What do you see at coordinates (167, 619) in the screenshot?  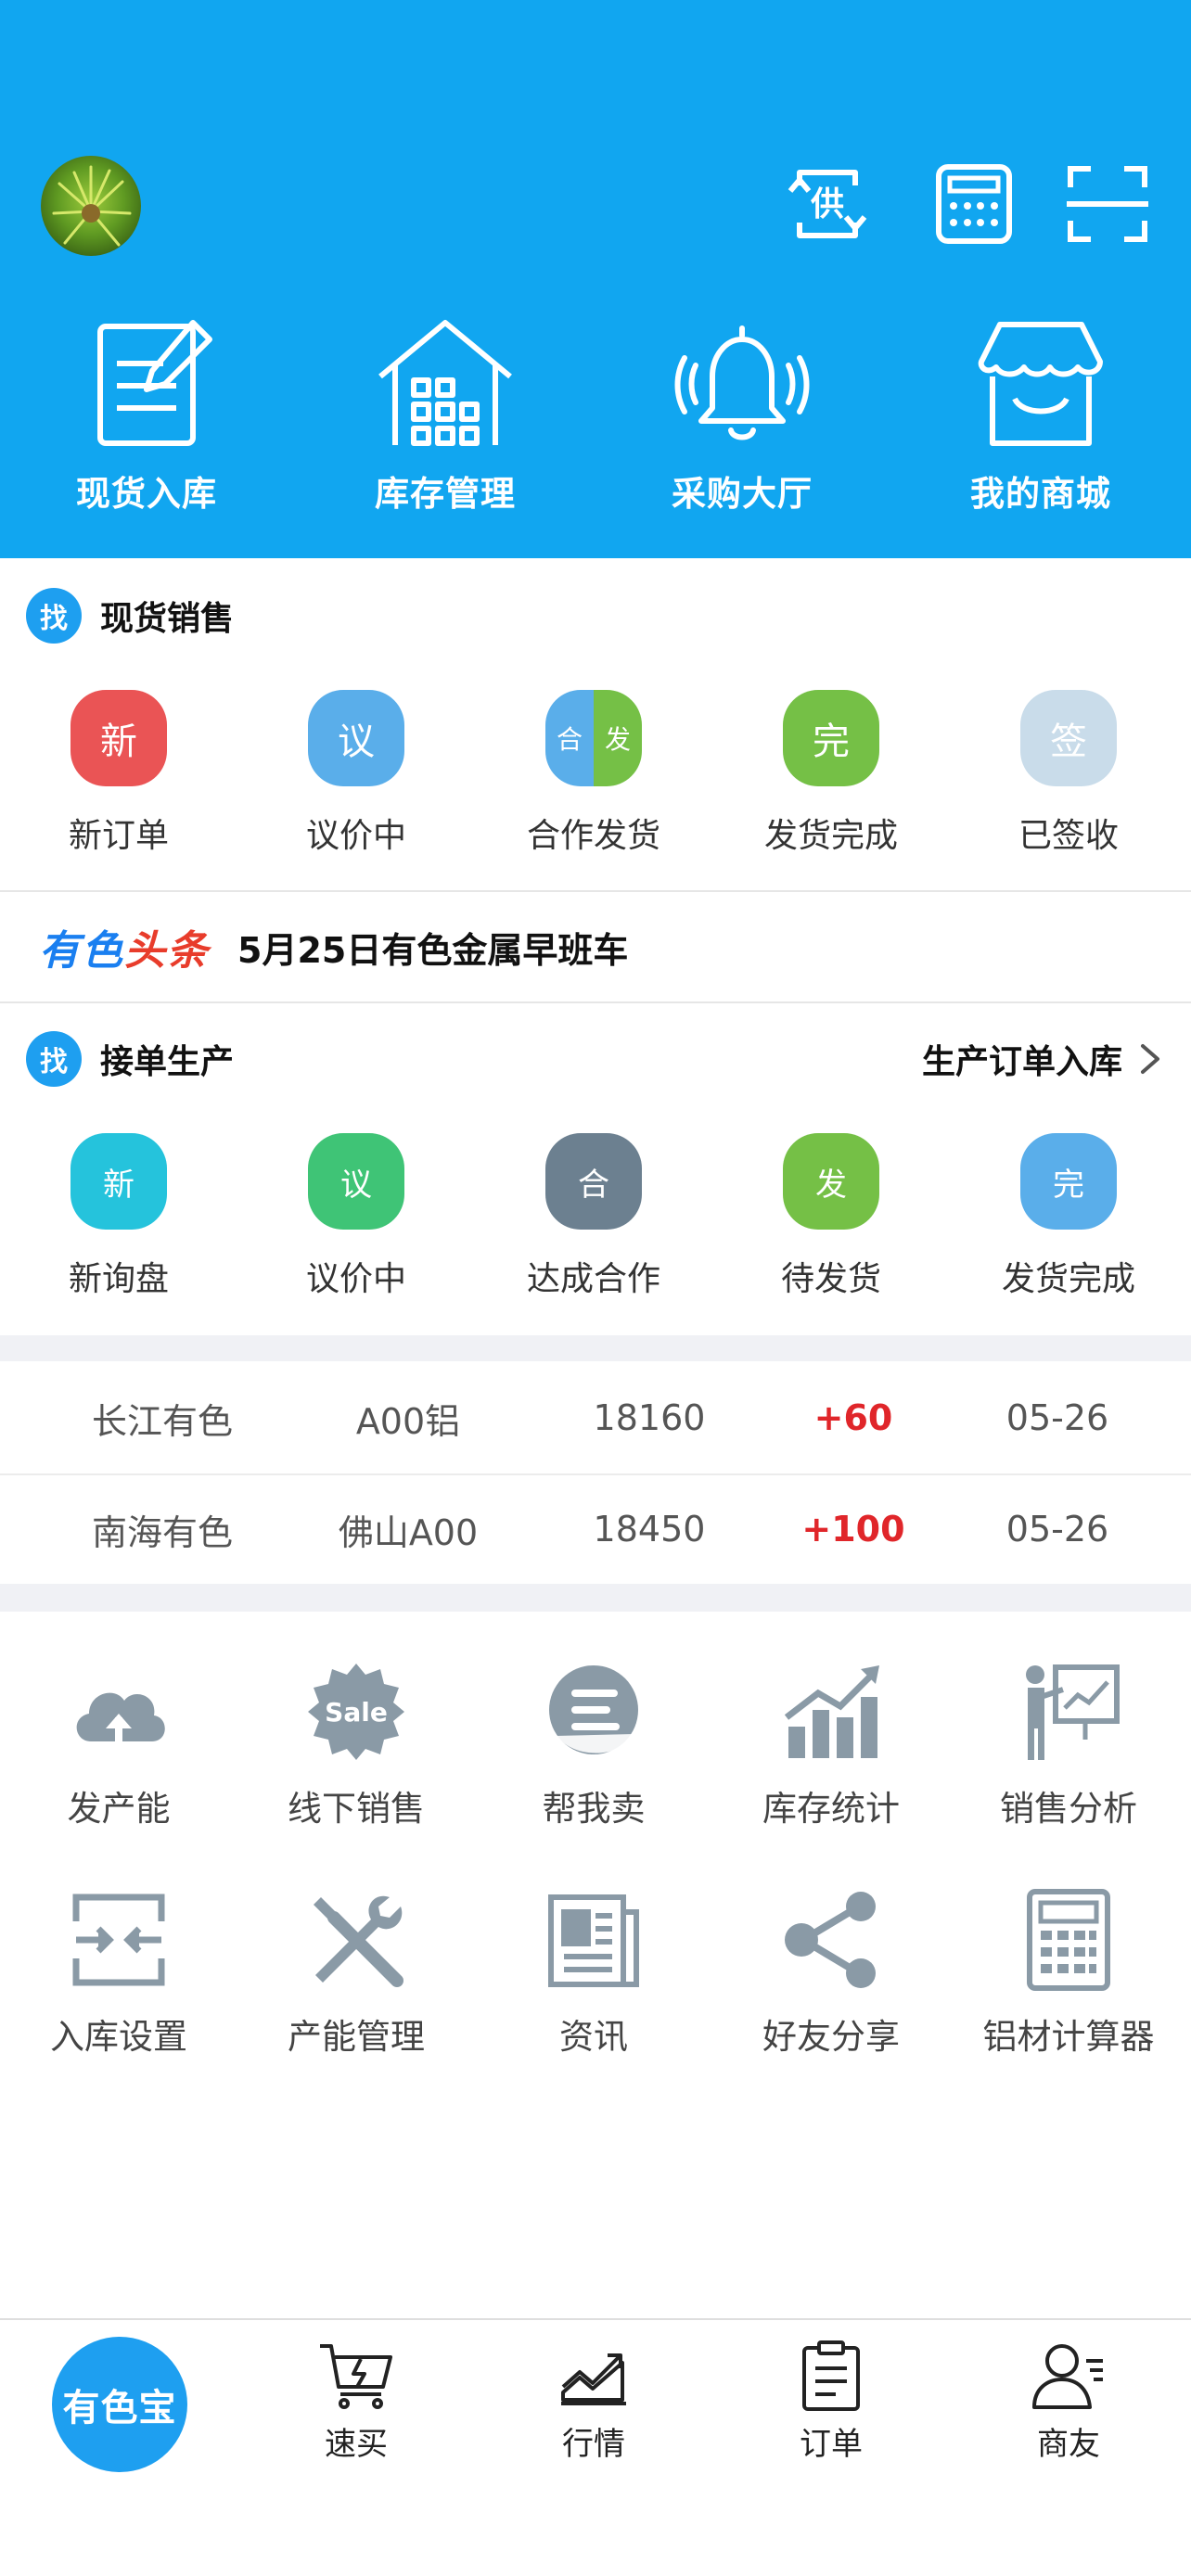 I see `section-title: 现货销售` at bounding box center [167, 619].